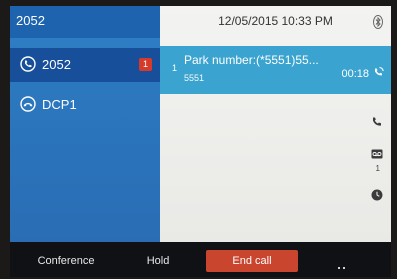 The height and width of the screenshot is (279, 397). I want to click on datetime-display: 12/05/2015 10:33 PM, so click(275, 21).